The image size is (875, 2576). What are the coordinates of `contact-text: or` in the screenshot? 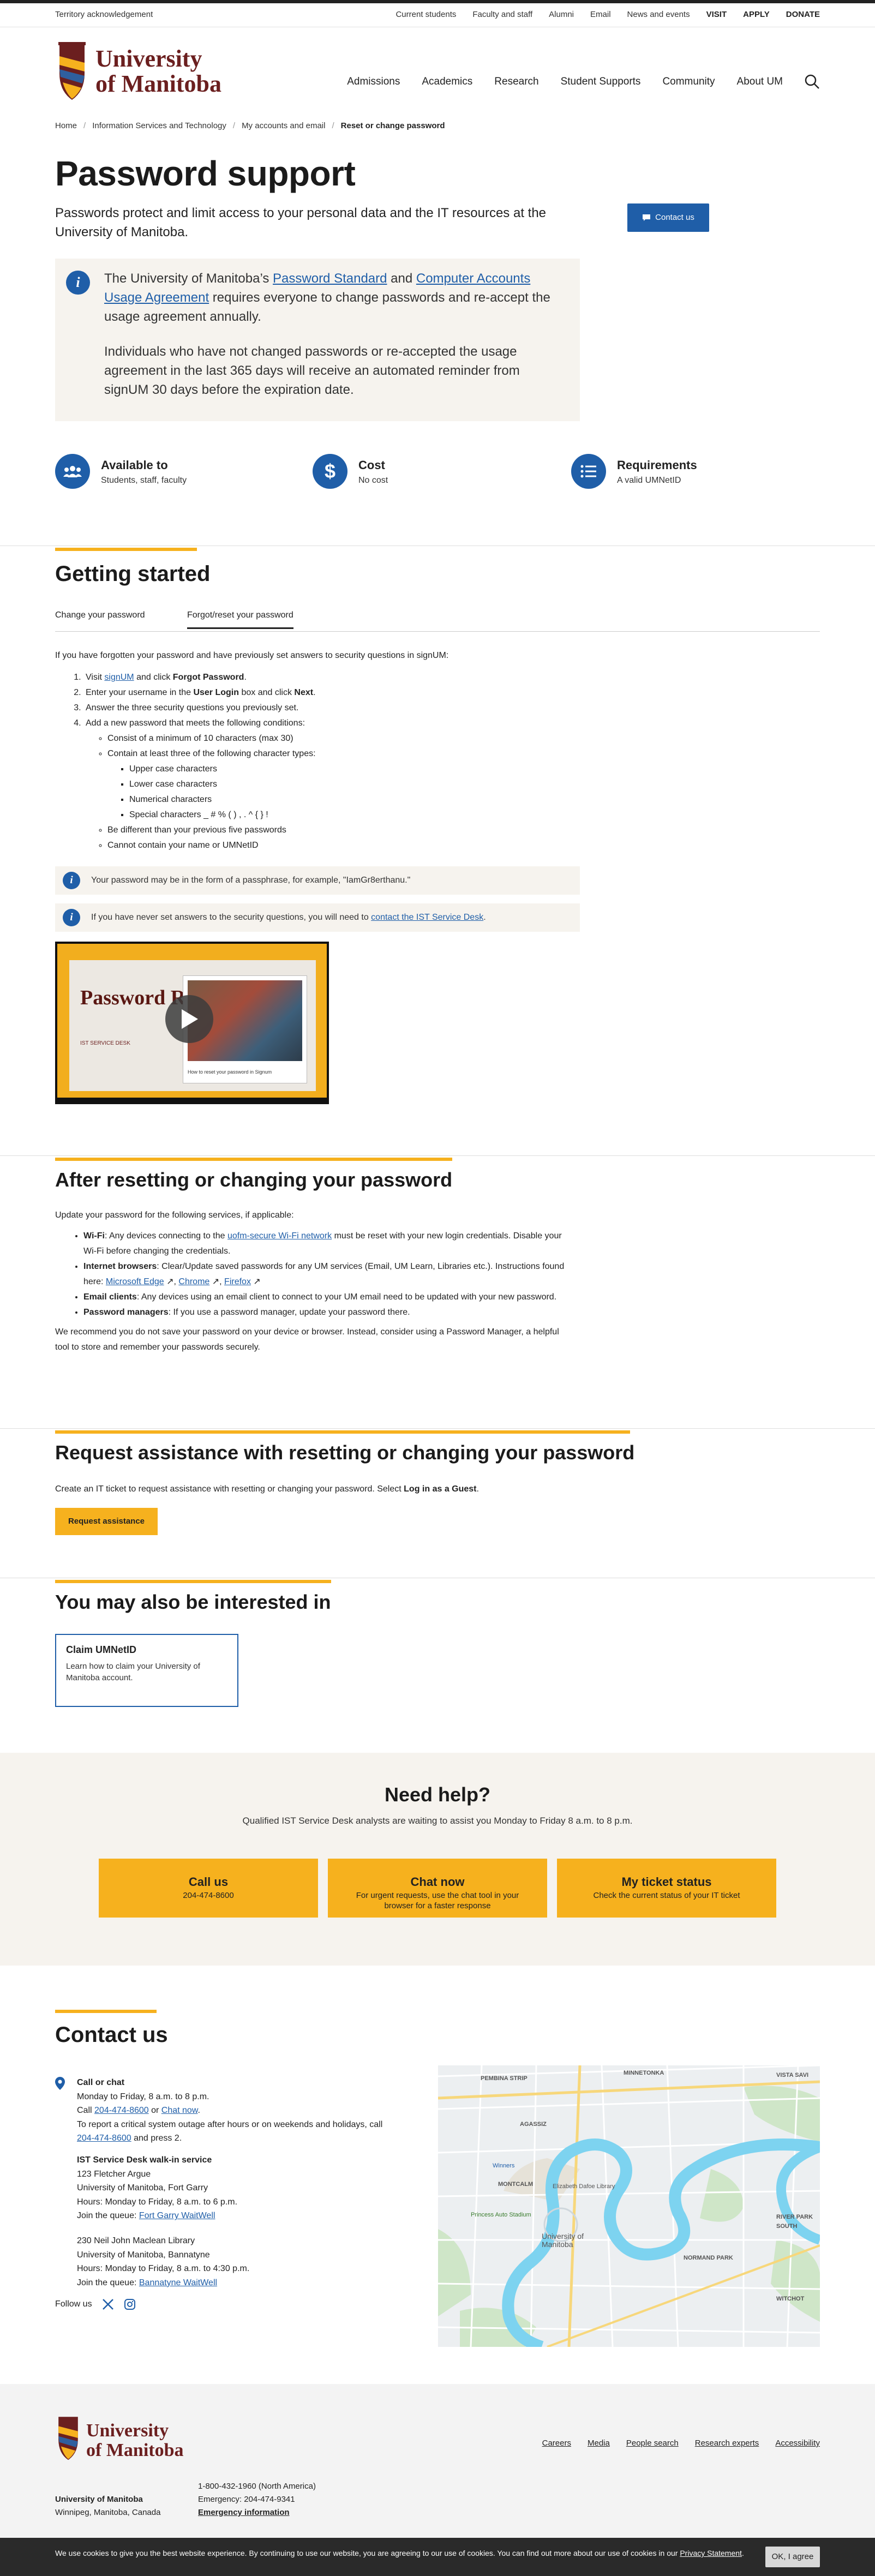 It's located at (154, 2111).